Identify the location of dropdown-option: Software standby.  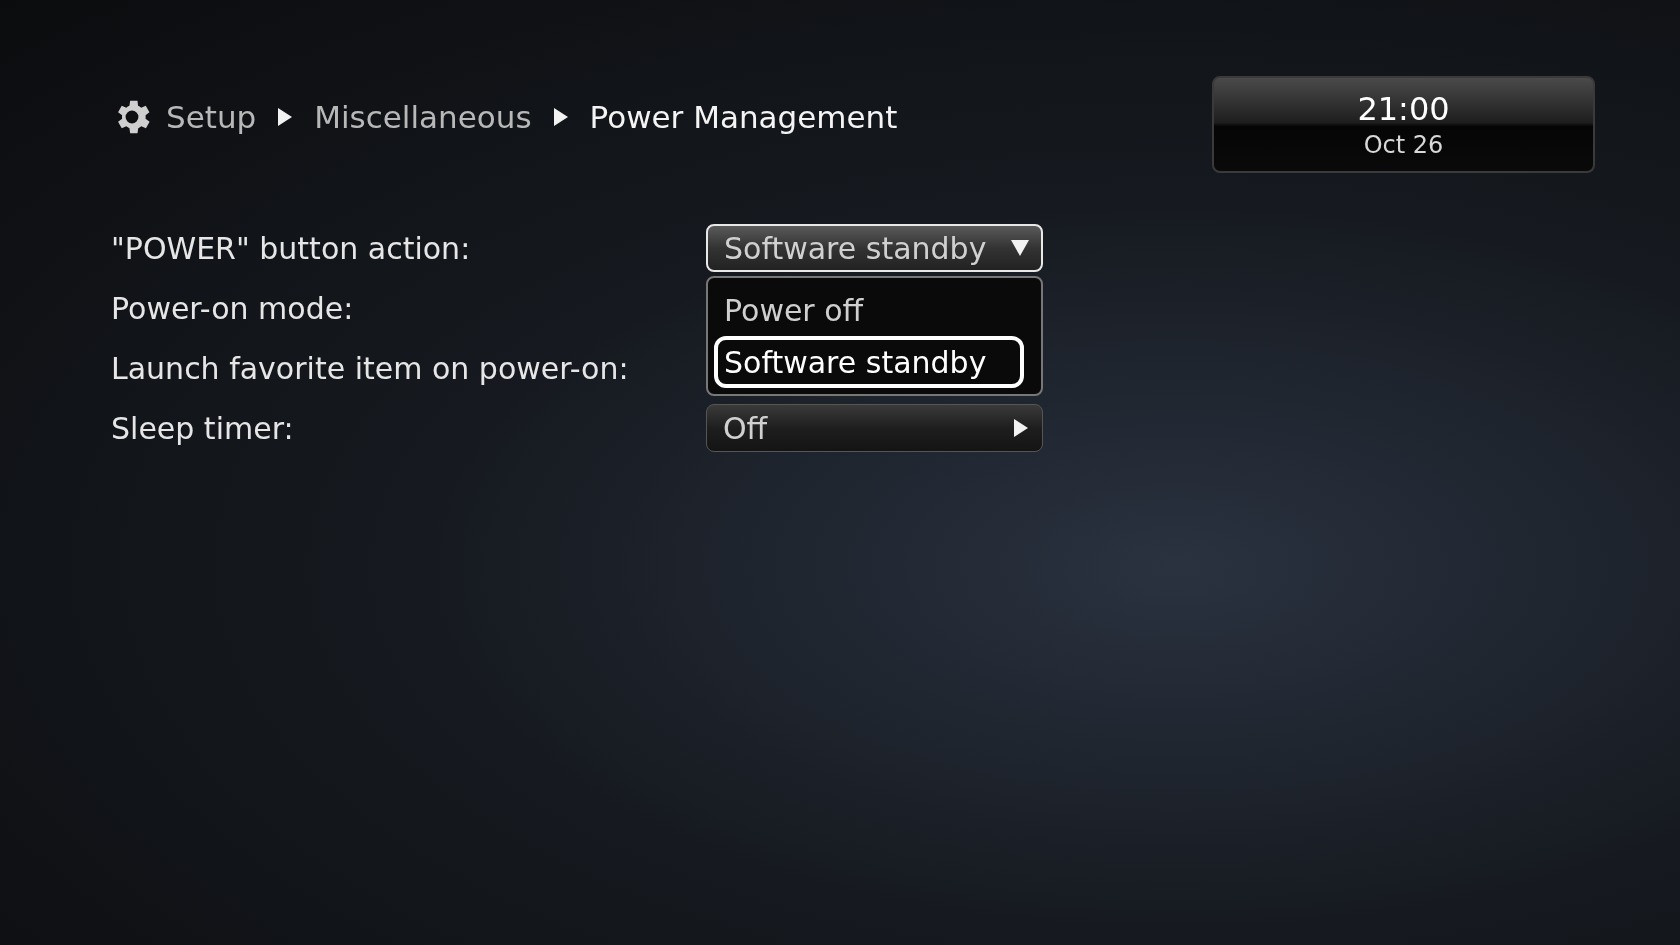
(869, 362).